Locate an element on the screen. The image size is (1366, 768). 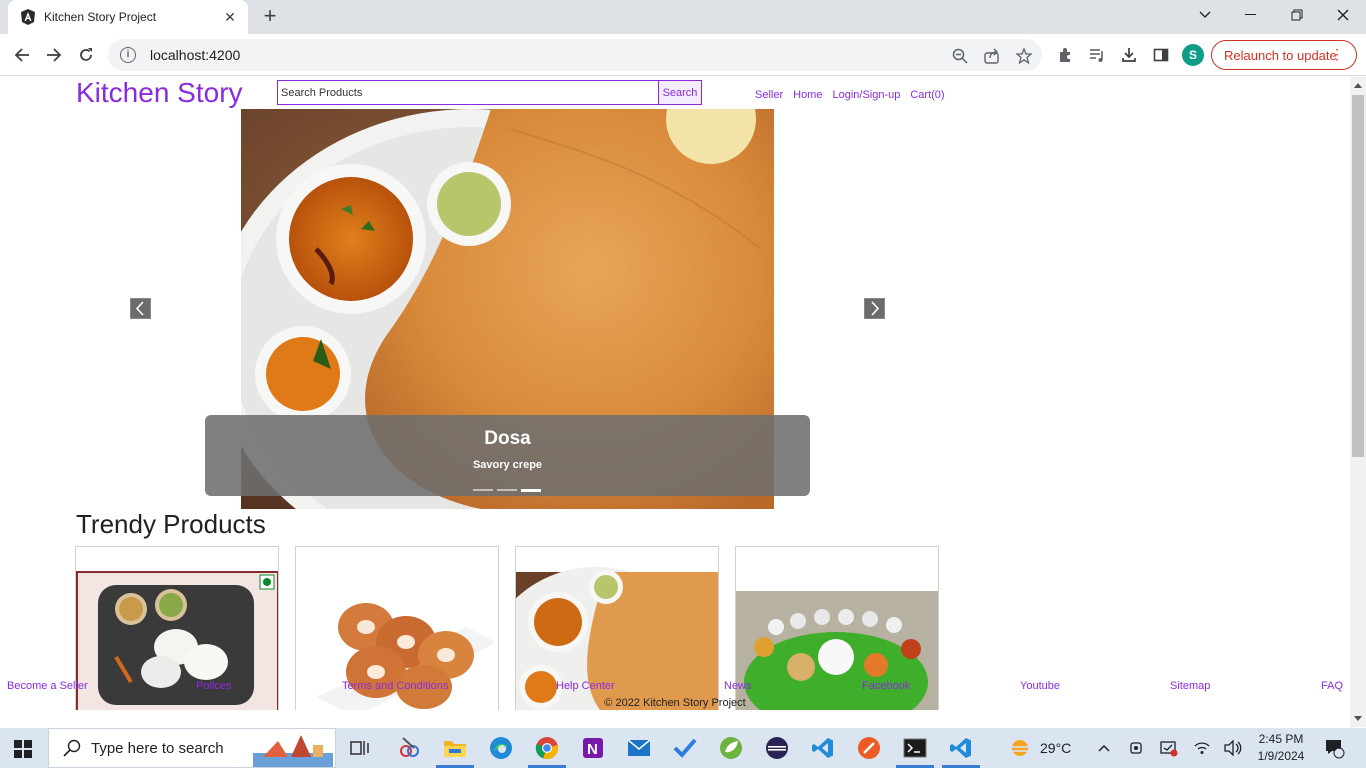
snipping-tool-icon is located at coordinates (409, 748).